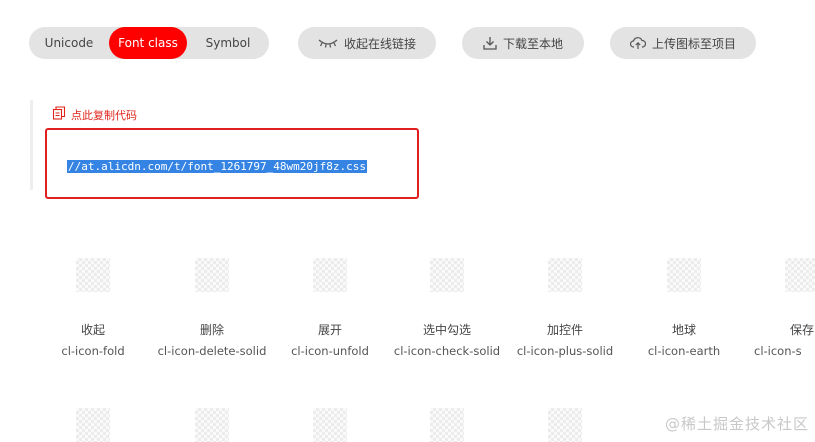 The image size is (815, 442). What do you see at coordinates (447, 275) in the screenshot?
I see `check-glyph-icon` at bounding box center [447, 275].